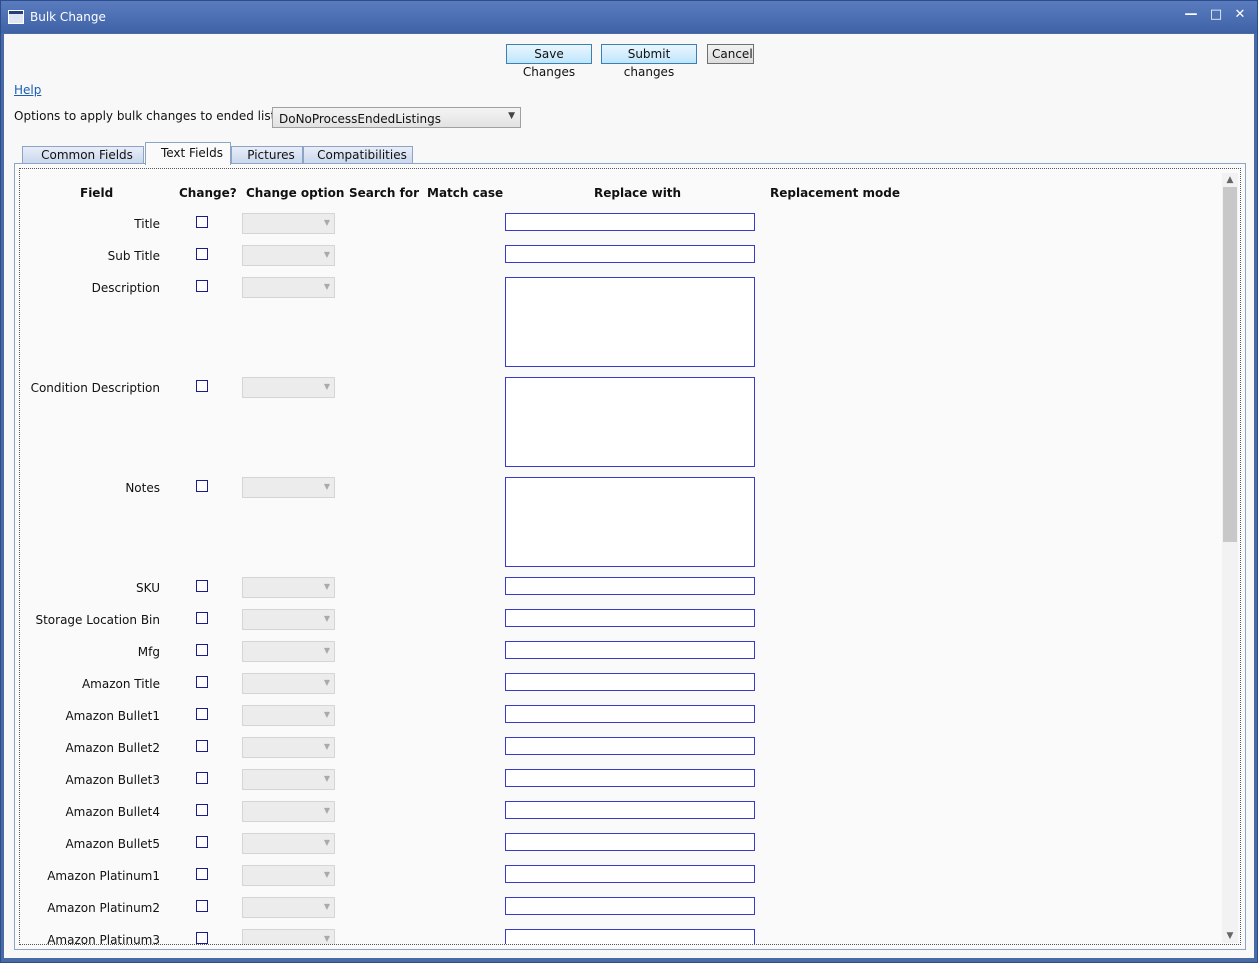 This screenshot has width=1258, height=963. Describe the element at coordinates (1191, 14) in the screenshot. I see `minimize-button: —` at that location.